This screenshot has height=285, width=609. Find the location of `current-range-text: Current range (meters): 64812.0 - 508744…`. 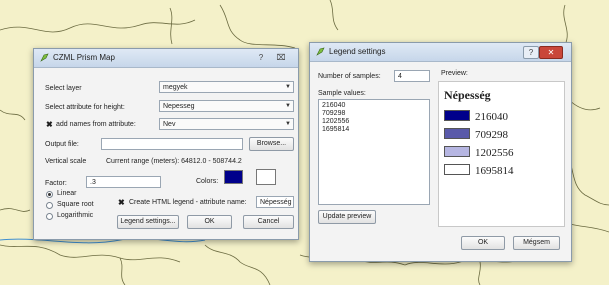

current-range-text: Current range (meters): 64812.0 - 508744… is located at coordinates (174, 161).